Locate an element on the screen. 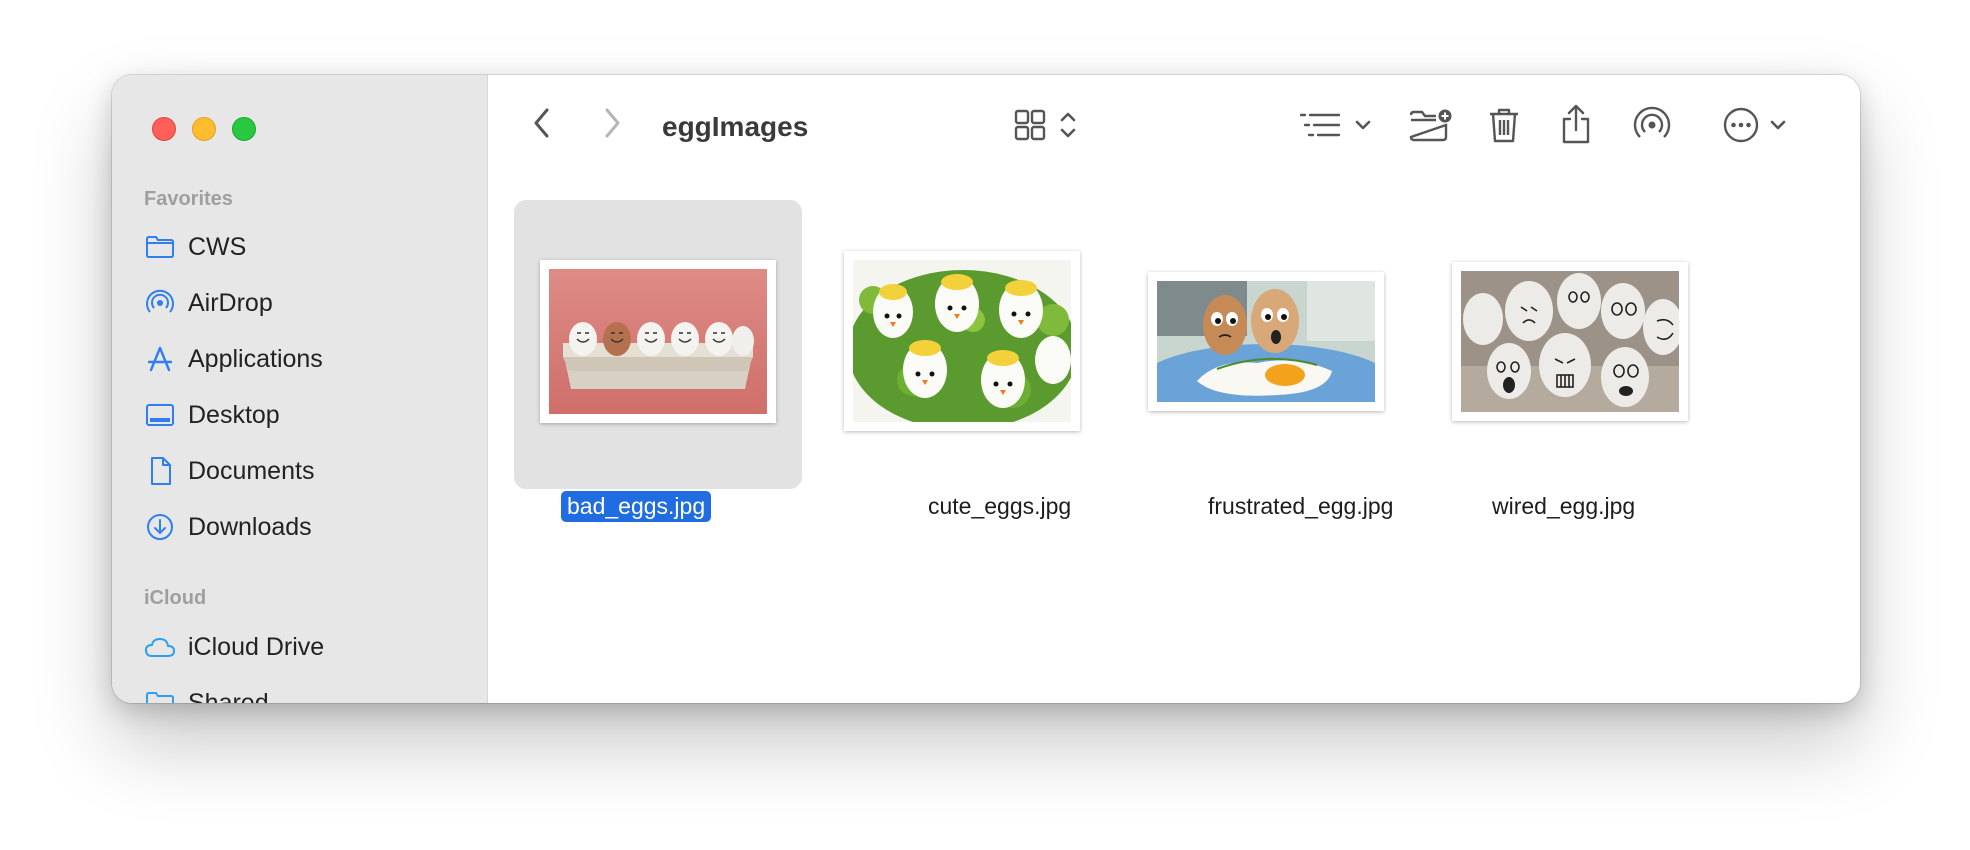 The image size is (1970, 850). sidebar-item-shared: Shared is located at coordinates (309, 693).